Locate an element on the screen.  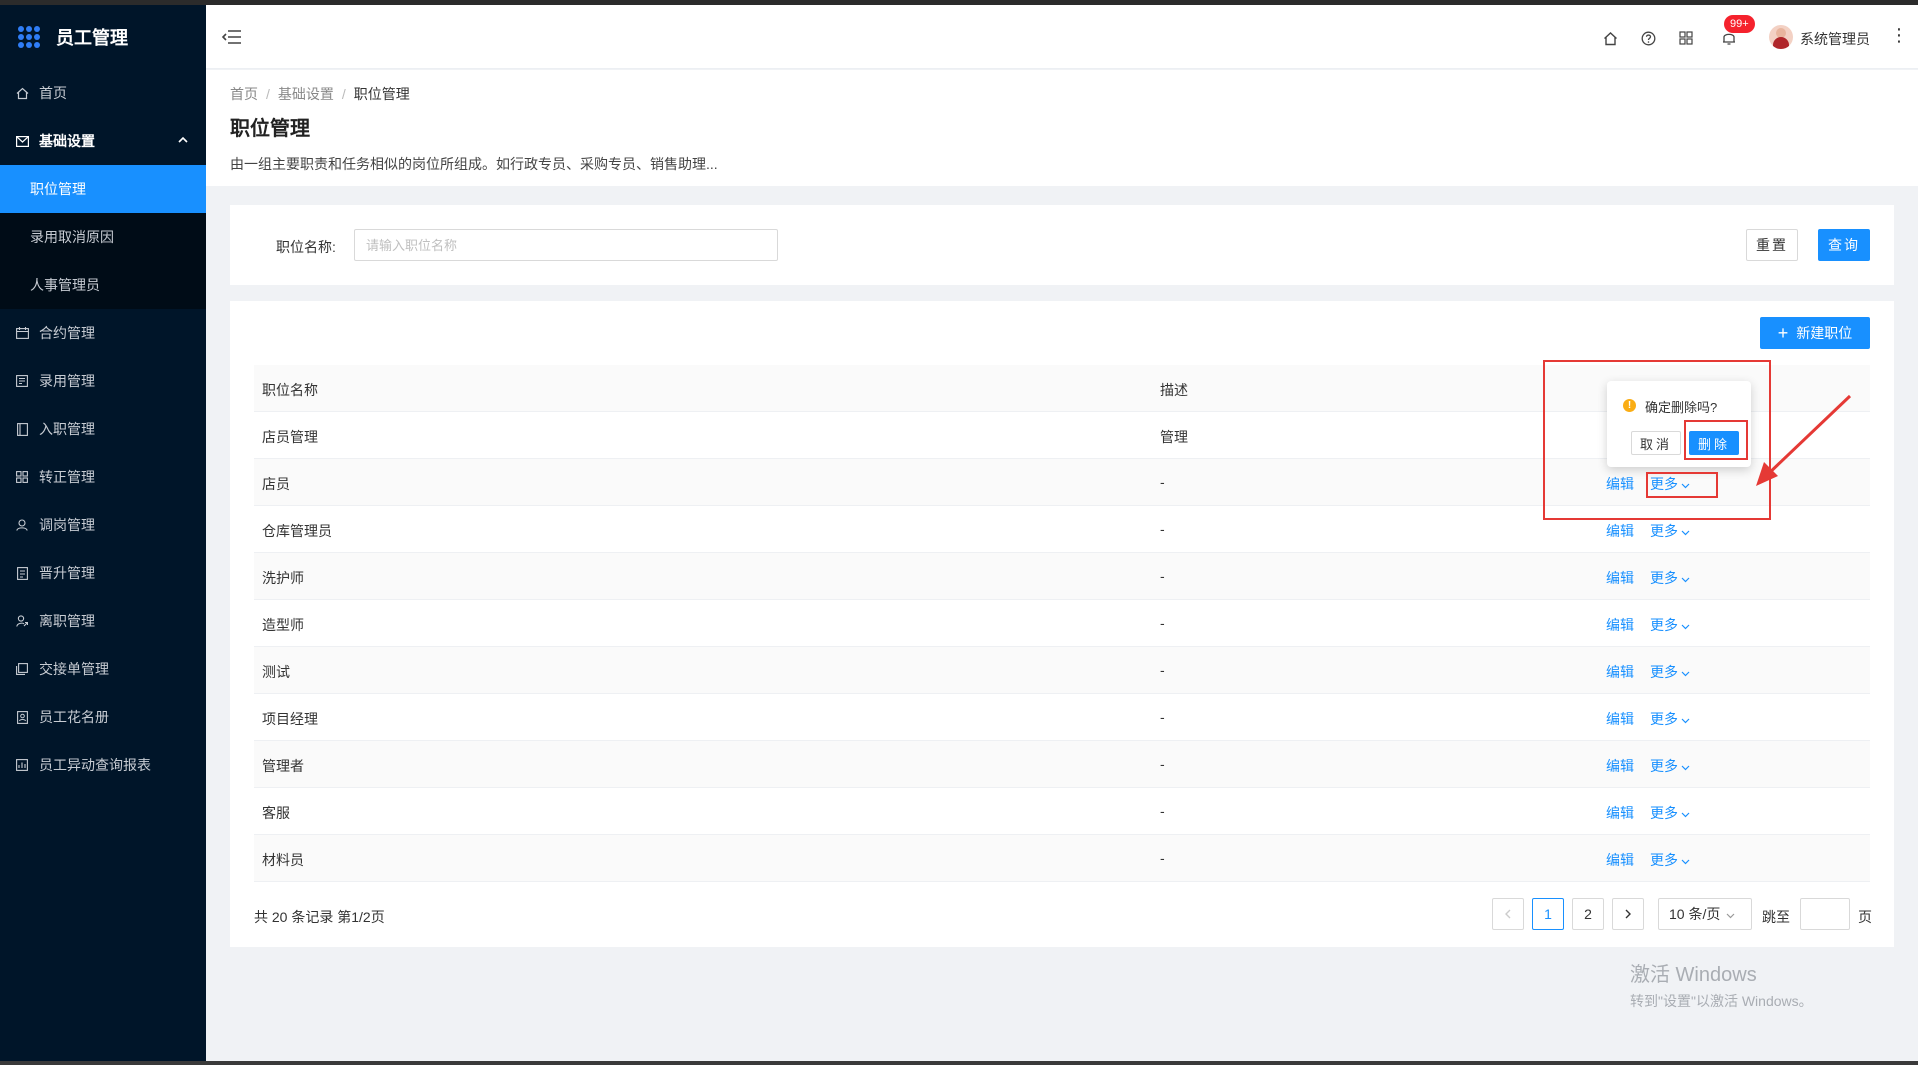
page-size-select: 10 条/页 is located at coordinates (1705, 914).